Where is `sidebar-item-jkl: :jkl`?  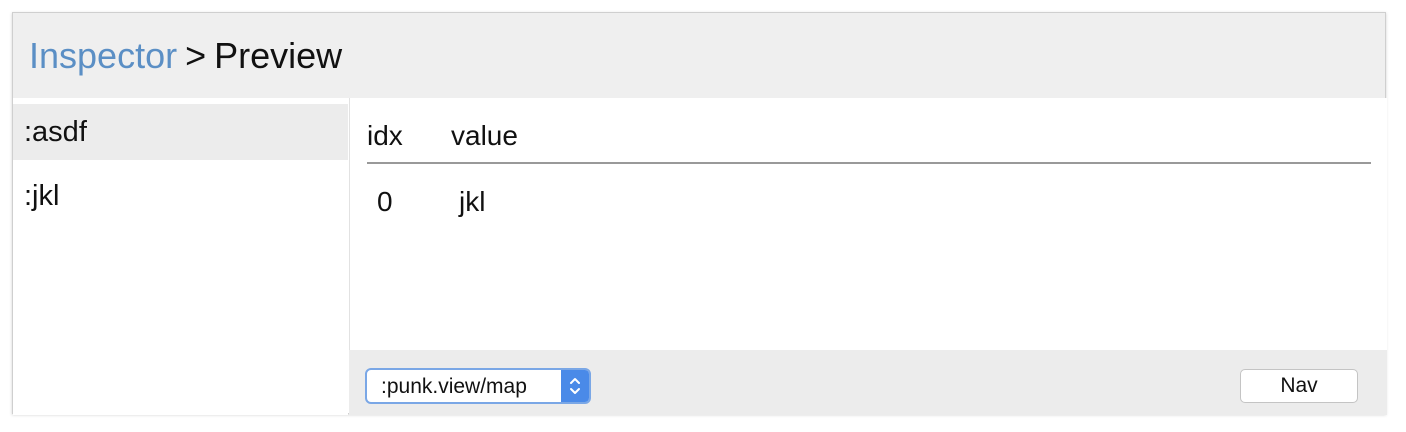
sidebar-item-jkl: :jkl is located at coordinates (180, 196).